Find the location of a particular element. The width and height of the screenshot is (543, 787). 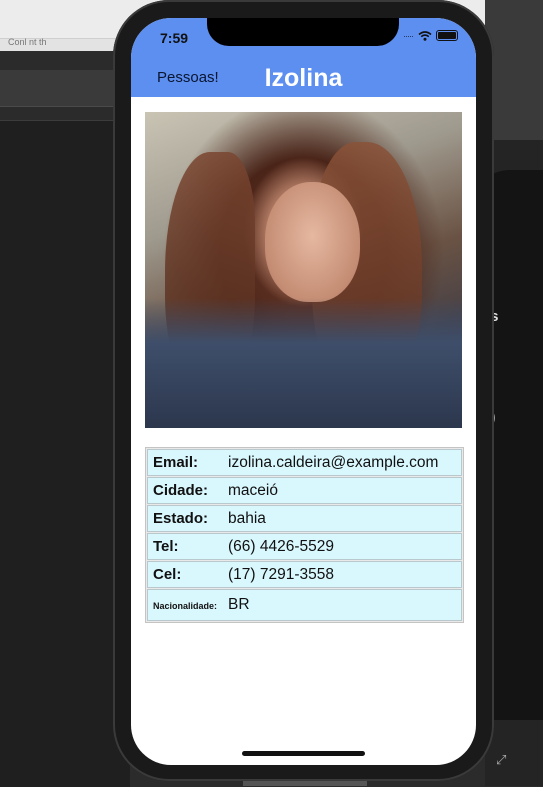

info-label: Cel: is located at coordinates (167, 574).